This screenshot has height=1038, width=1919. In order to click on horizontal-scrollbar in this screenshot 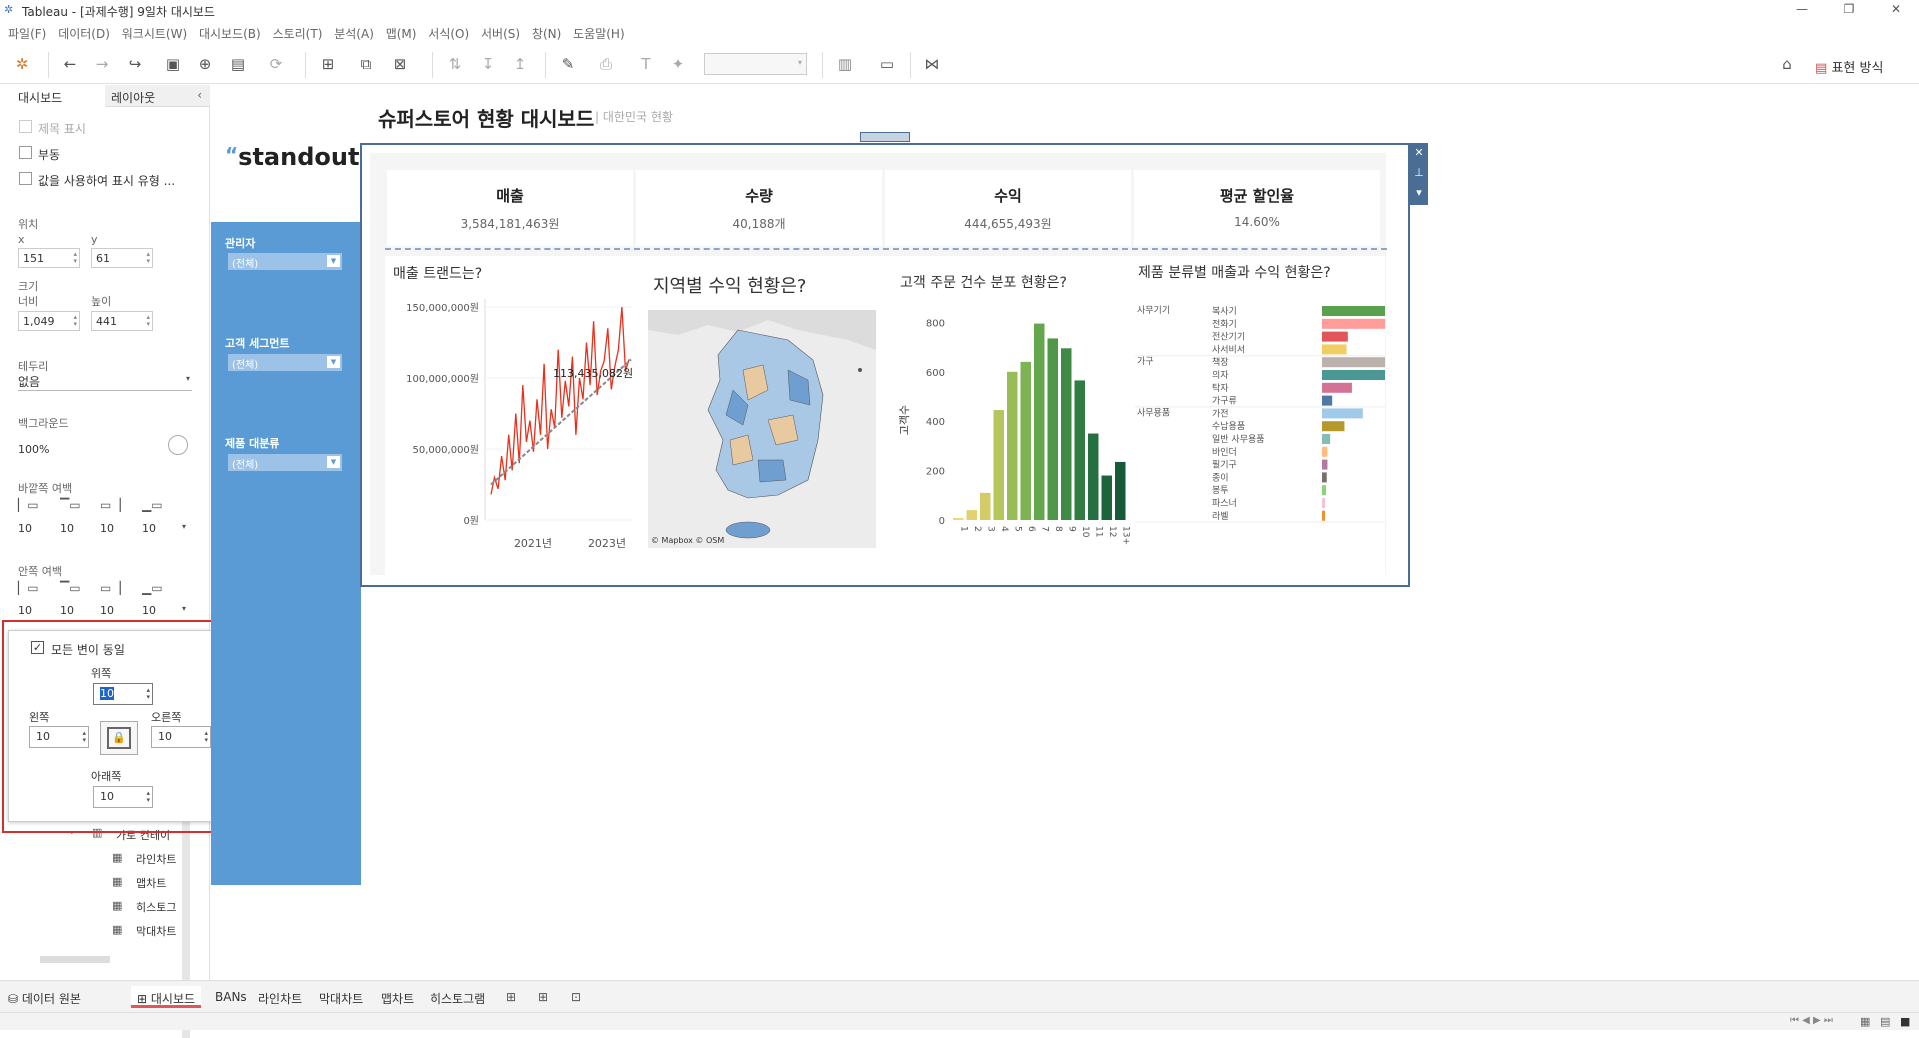, I will do `click(75, 959)`.